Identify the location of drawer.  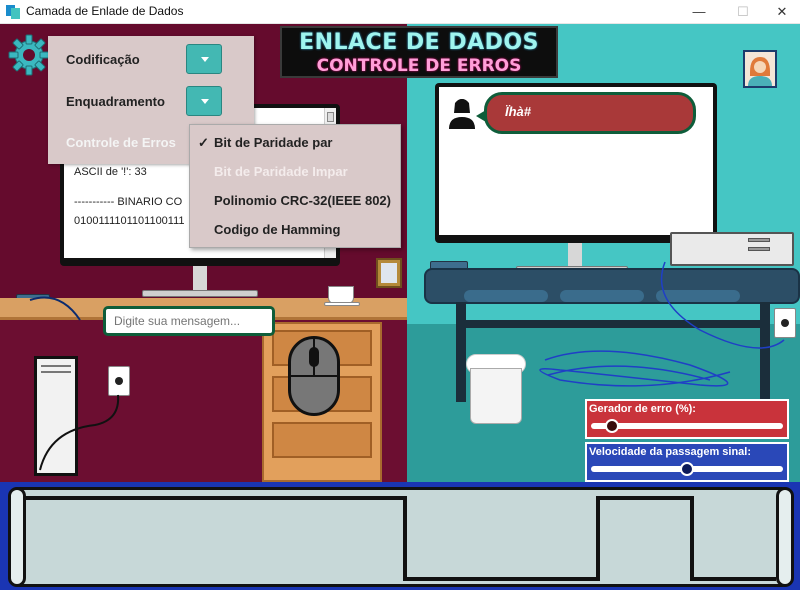
(322, 440).